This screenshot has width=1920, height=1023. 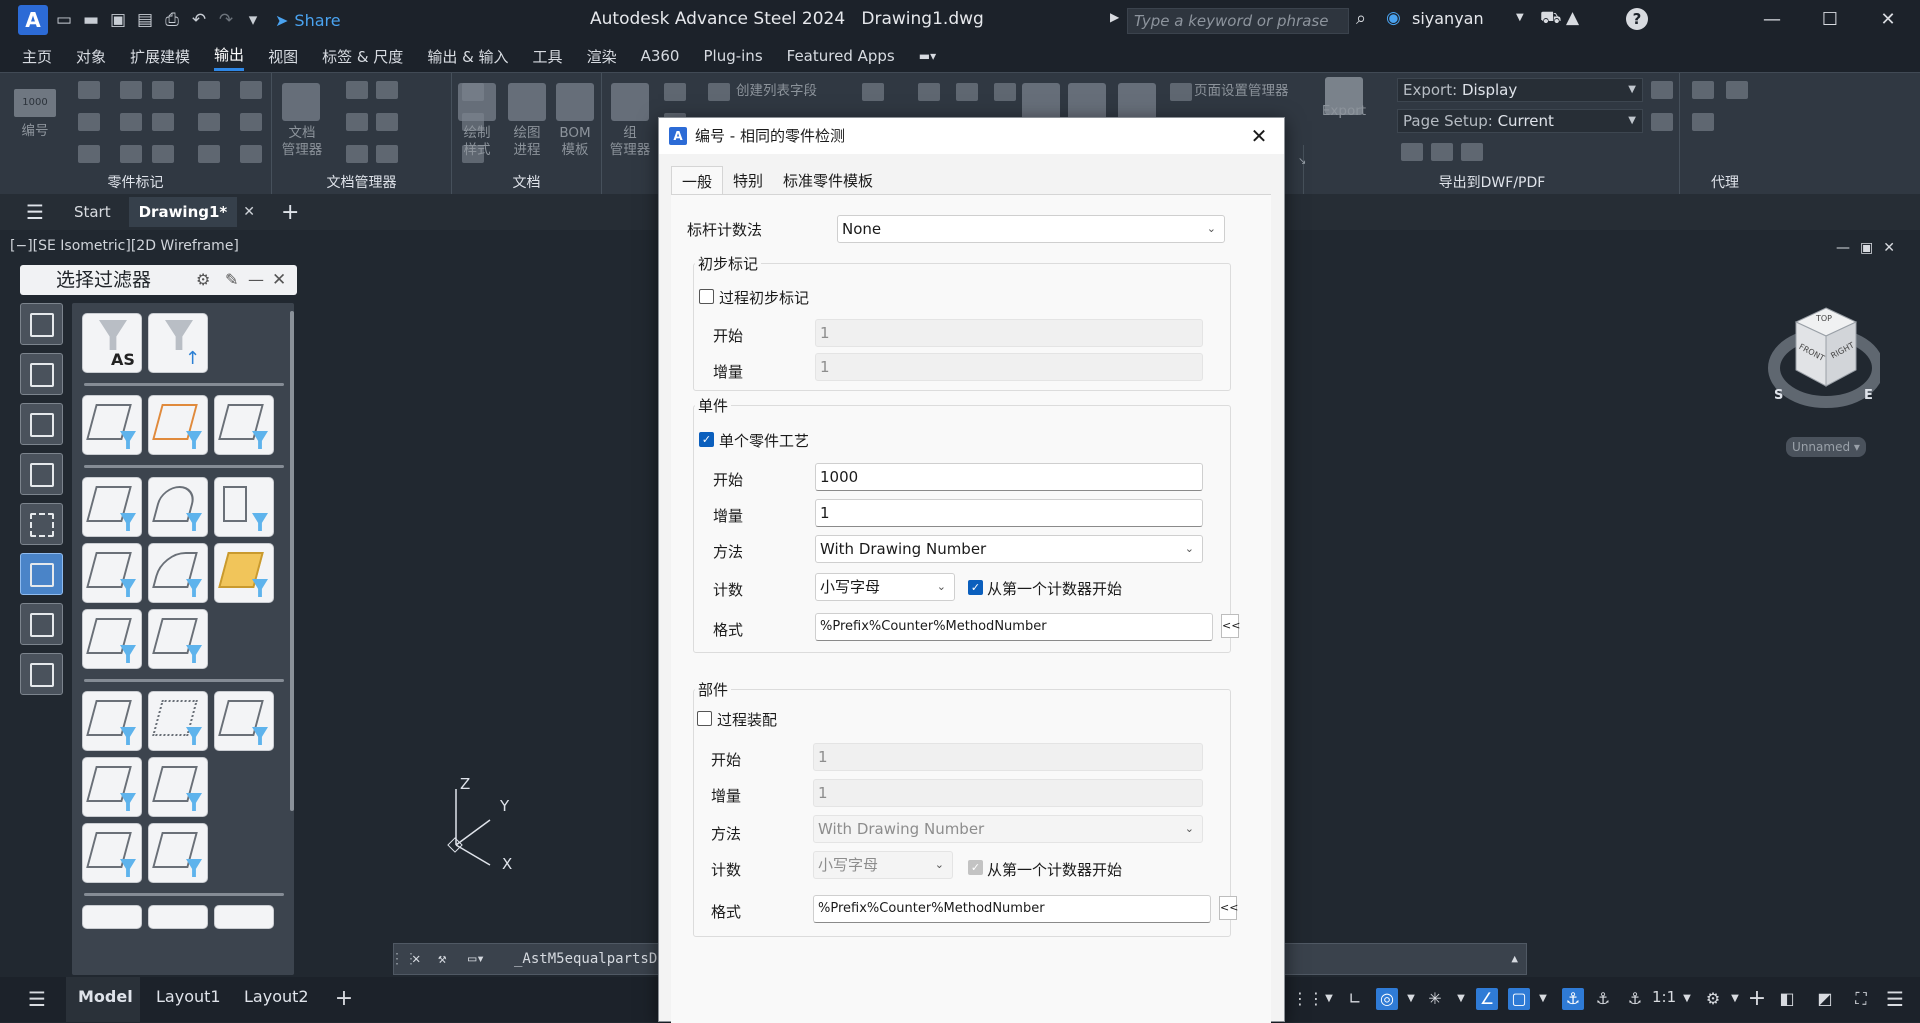 I want to click on tool-tab-dimension, so click(x=41, y=474).